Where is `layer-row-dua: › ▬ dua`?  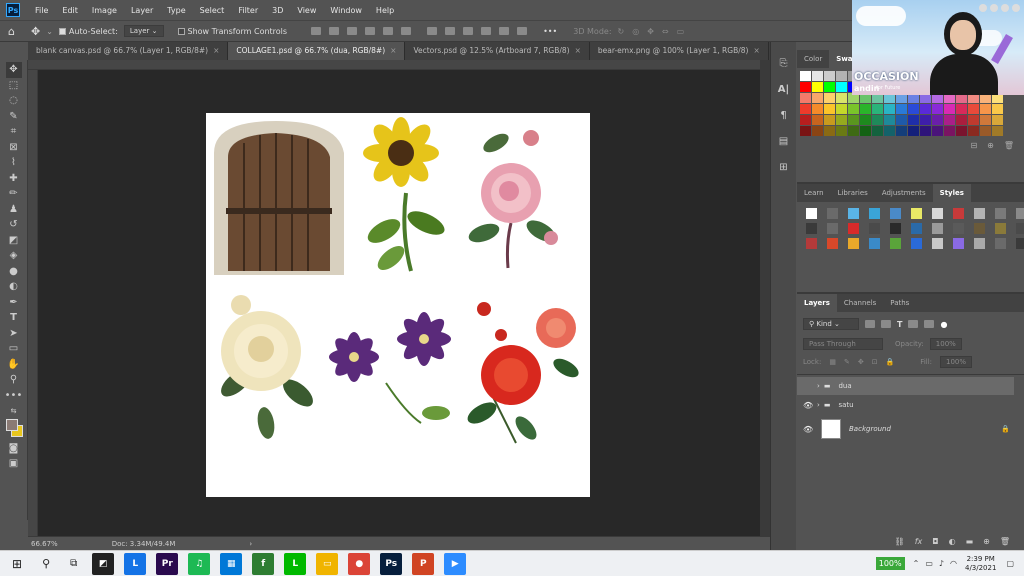 layer-row-dua: › ▬ dua is located at coordinates (905, 386).